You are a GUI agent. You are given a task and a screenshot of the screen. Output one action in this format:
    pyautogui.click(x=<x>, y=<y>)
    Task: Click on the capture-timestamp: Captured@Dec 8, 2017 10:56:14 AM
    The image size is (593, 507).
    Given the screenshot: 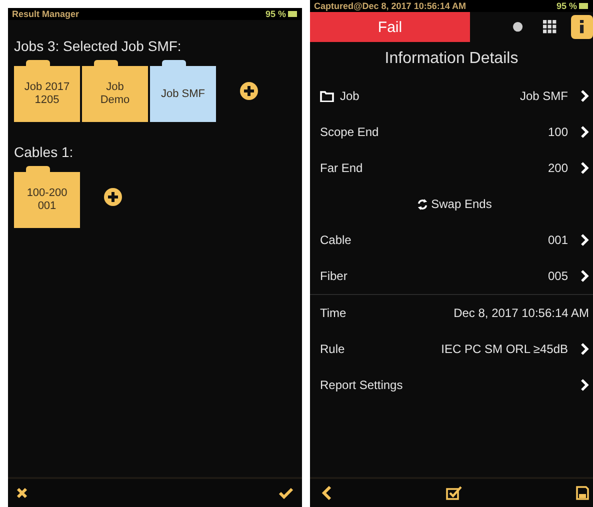 What is the action you would take?
    pyautogui.click(x=390, y=6)
    